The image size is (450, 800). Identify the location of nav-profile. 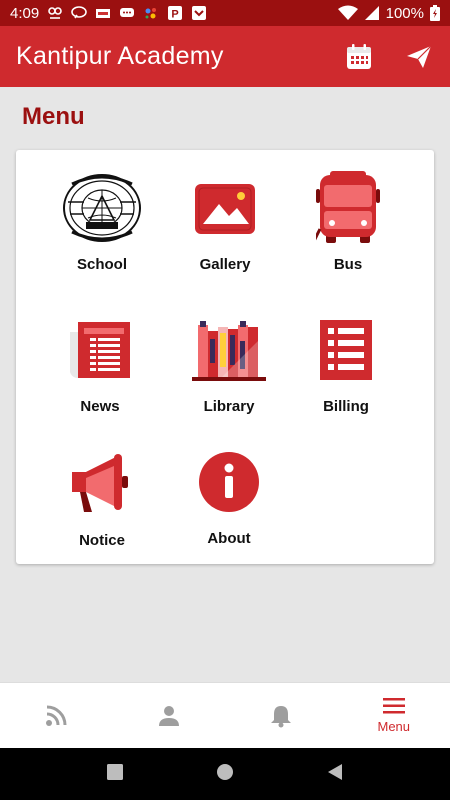
(169, 715).